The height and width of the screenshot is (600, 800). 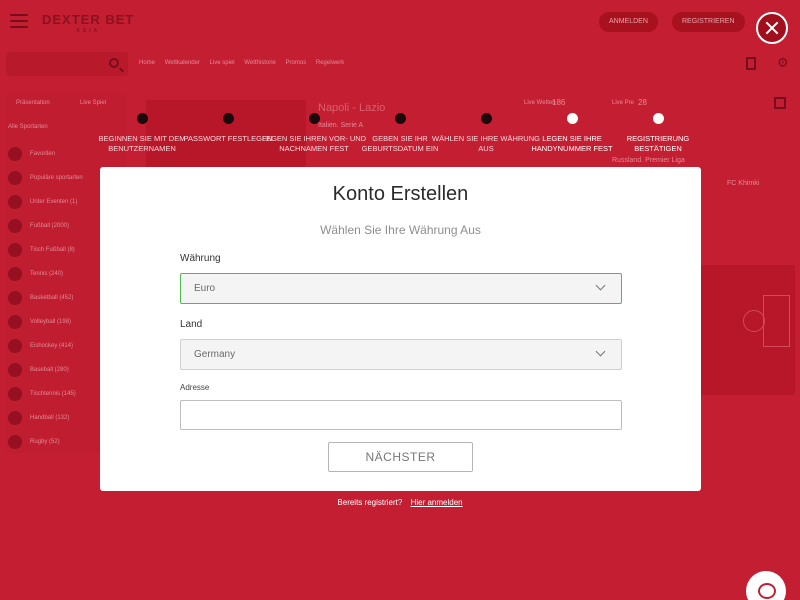 What do you see at coordinates (38, 226) in the screenshot?
I see `sidebar-item: Fußball (2000)` at bounding box center [38, 226].